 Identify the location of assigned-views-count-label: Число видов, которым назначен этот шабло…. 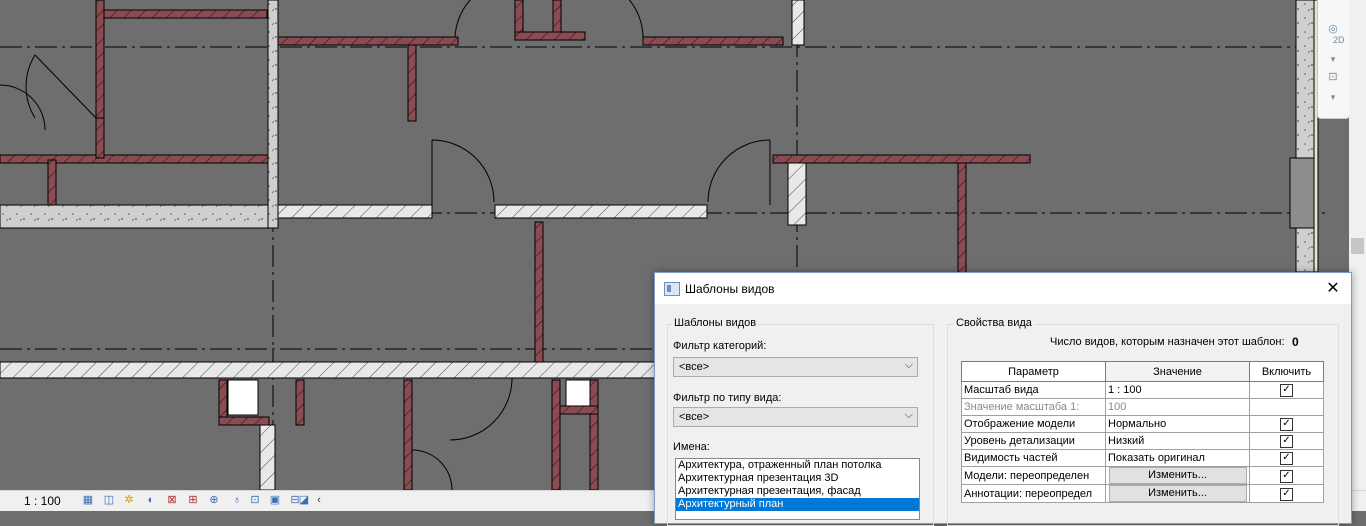
(1167, 342).